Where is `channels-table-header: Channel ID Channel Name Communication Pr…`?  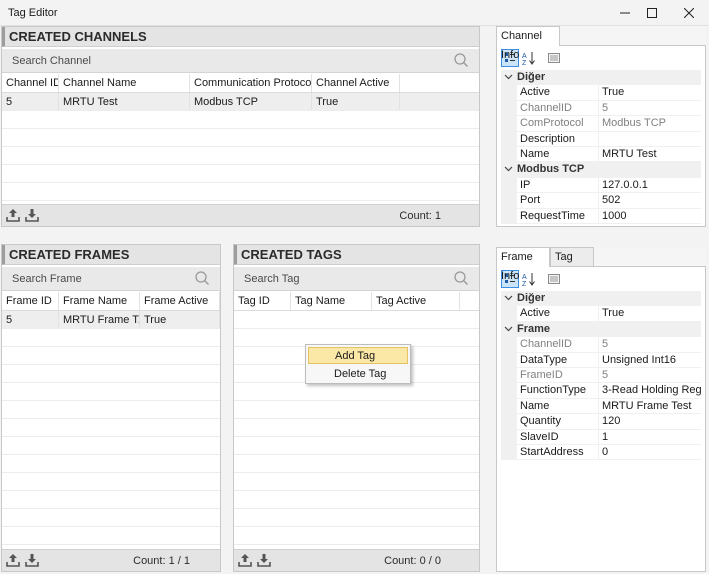 channels-table-header: Channel ID Channel Name Communication Pr… is located at coordinates (240, 83).